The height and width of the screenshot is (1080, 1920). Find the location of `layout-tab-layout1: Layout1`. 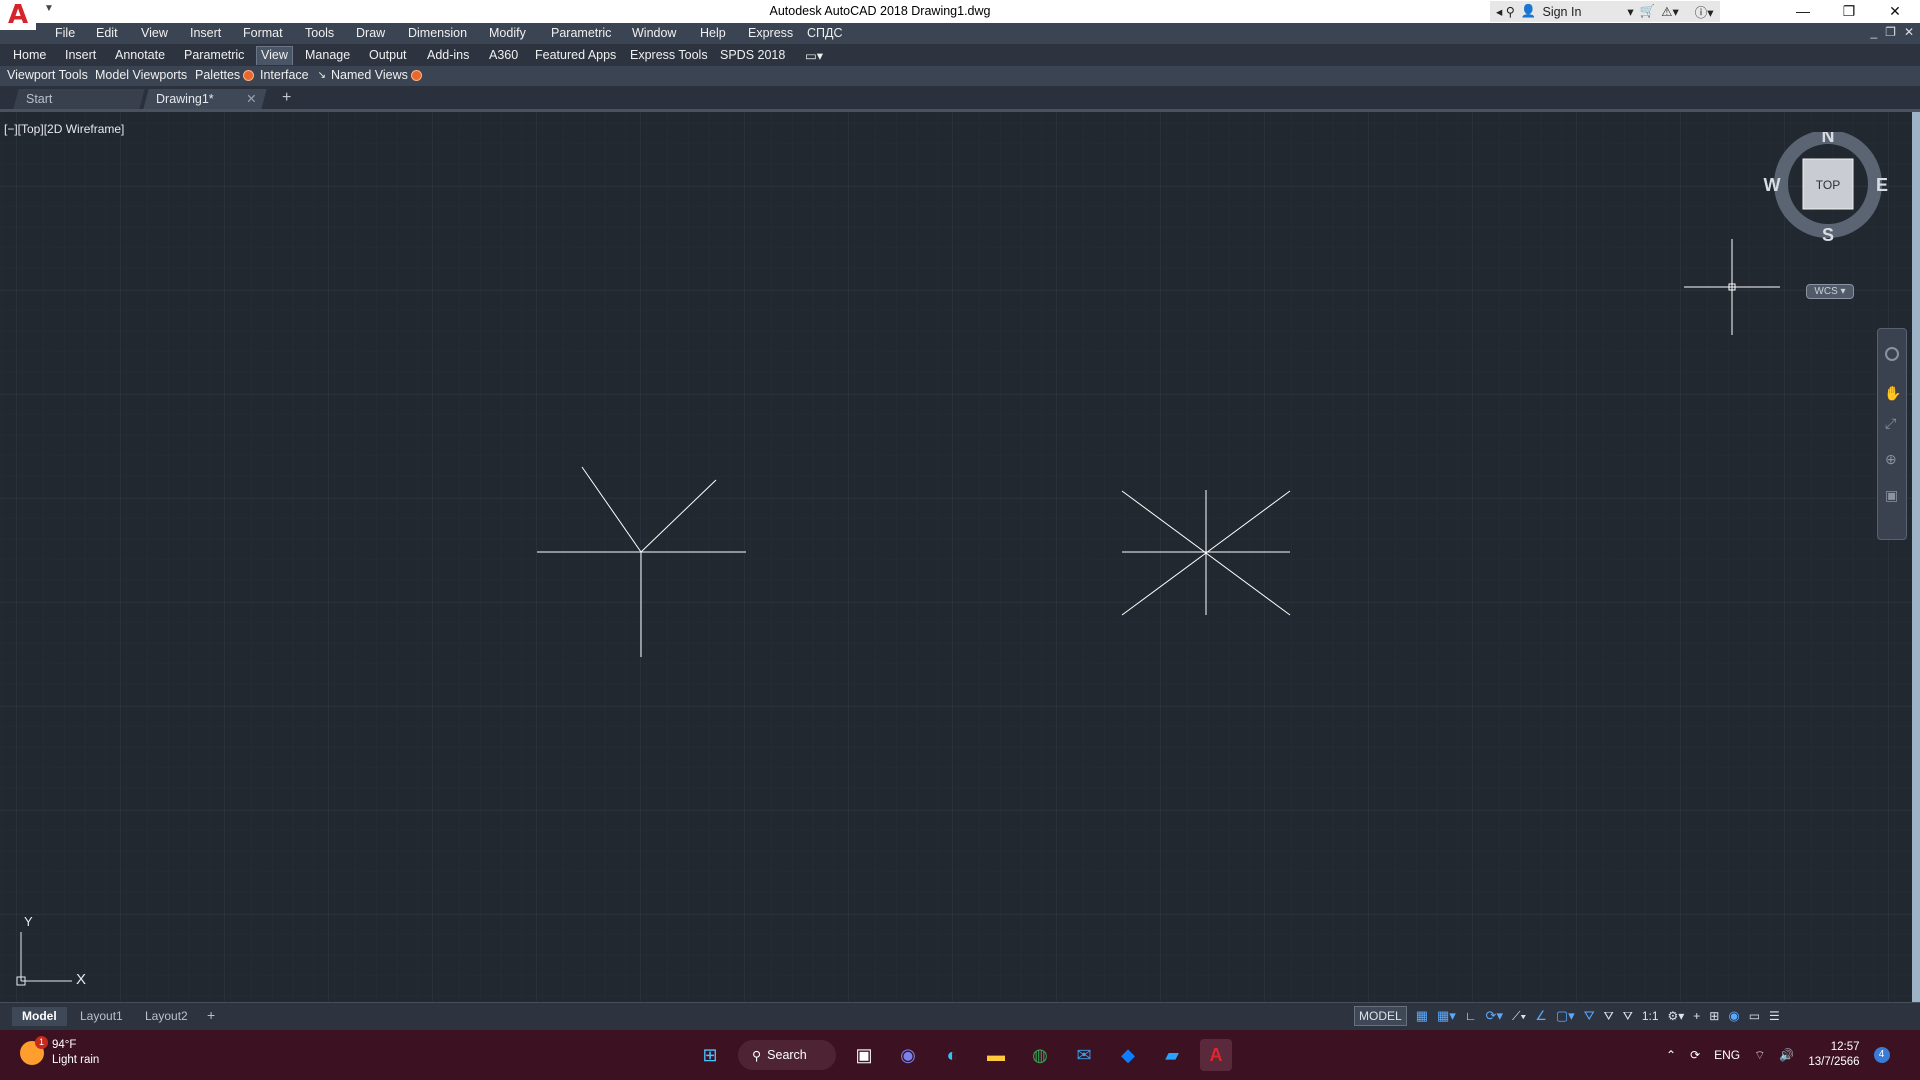

layout-tab-layout1: Layout1 is located at coordinates (101, 1016).